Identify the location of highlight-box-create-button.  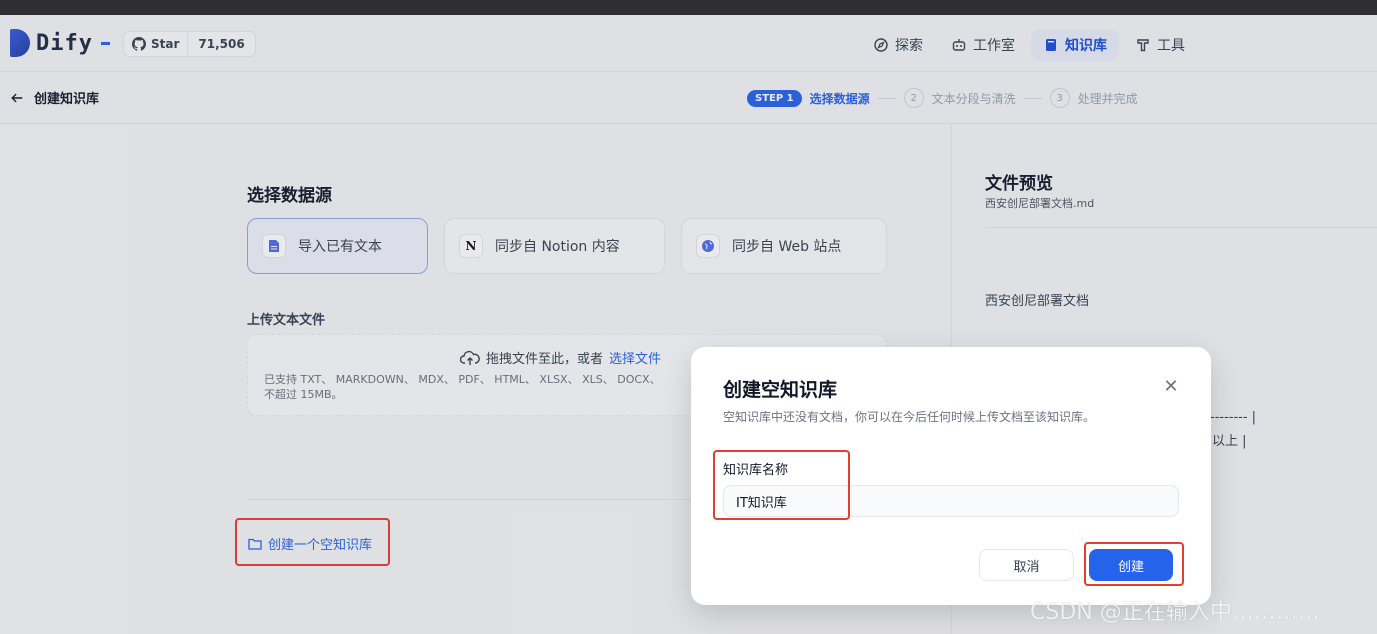
(1134, 564).